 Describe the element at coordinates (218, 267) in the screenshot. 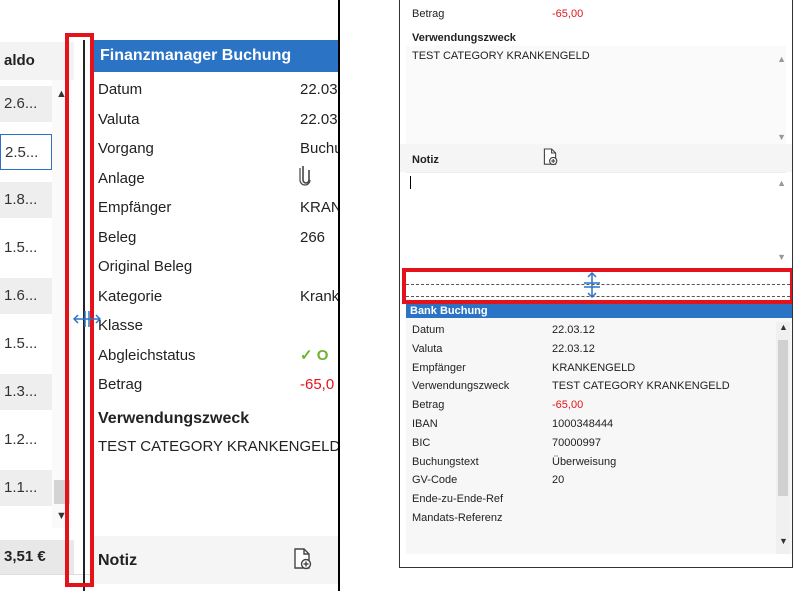

I see `field-row: Original Beleg` at that location.